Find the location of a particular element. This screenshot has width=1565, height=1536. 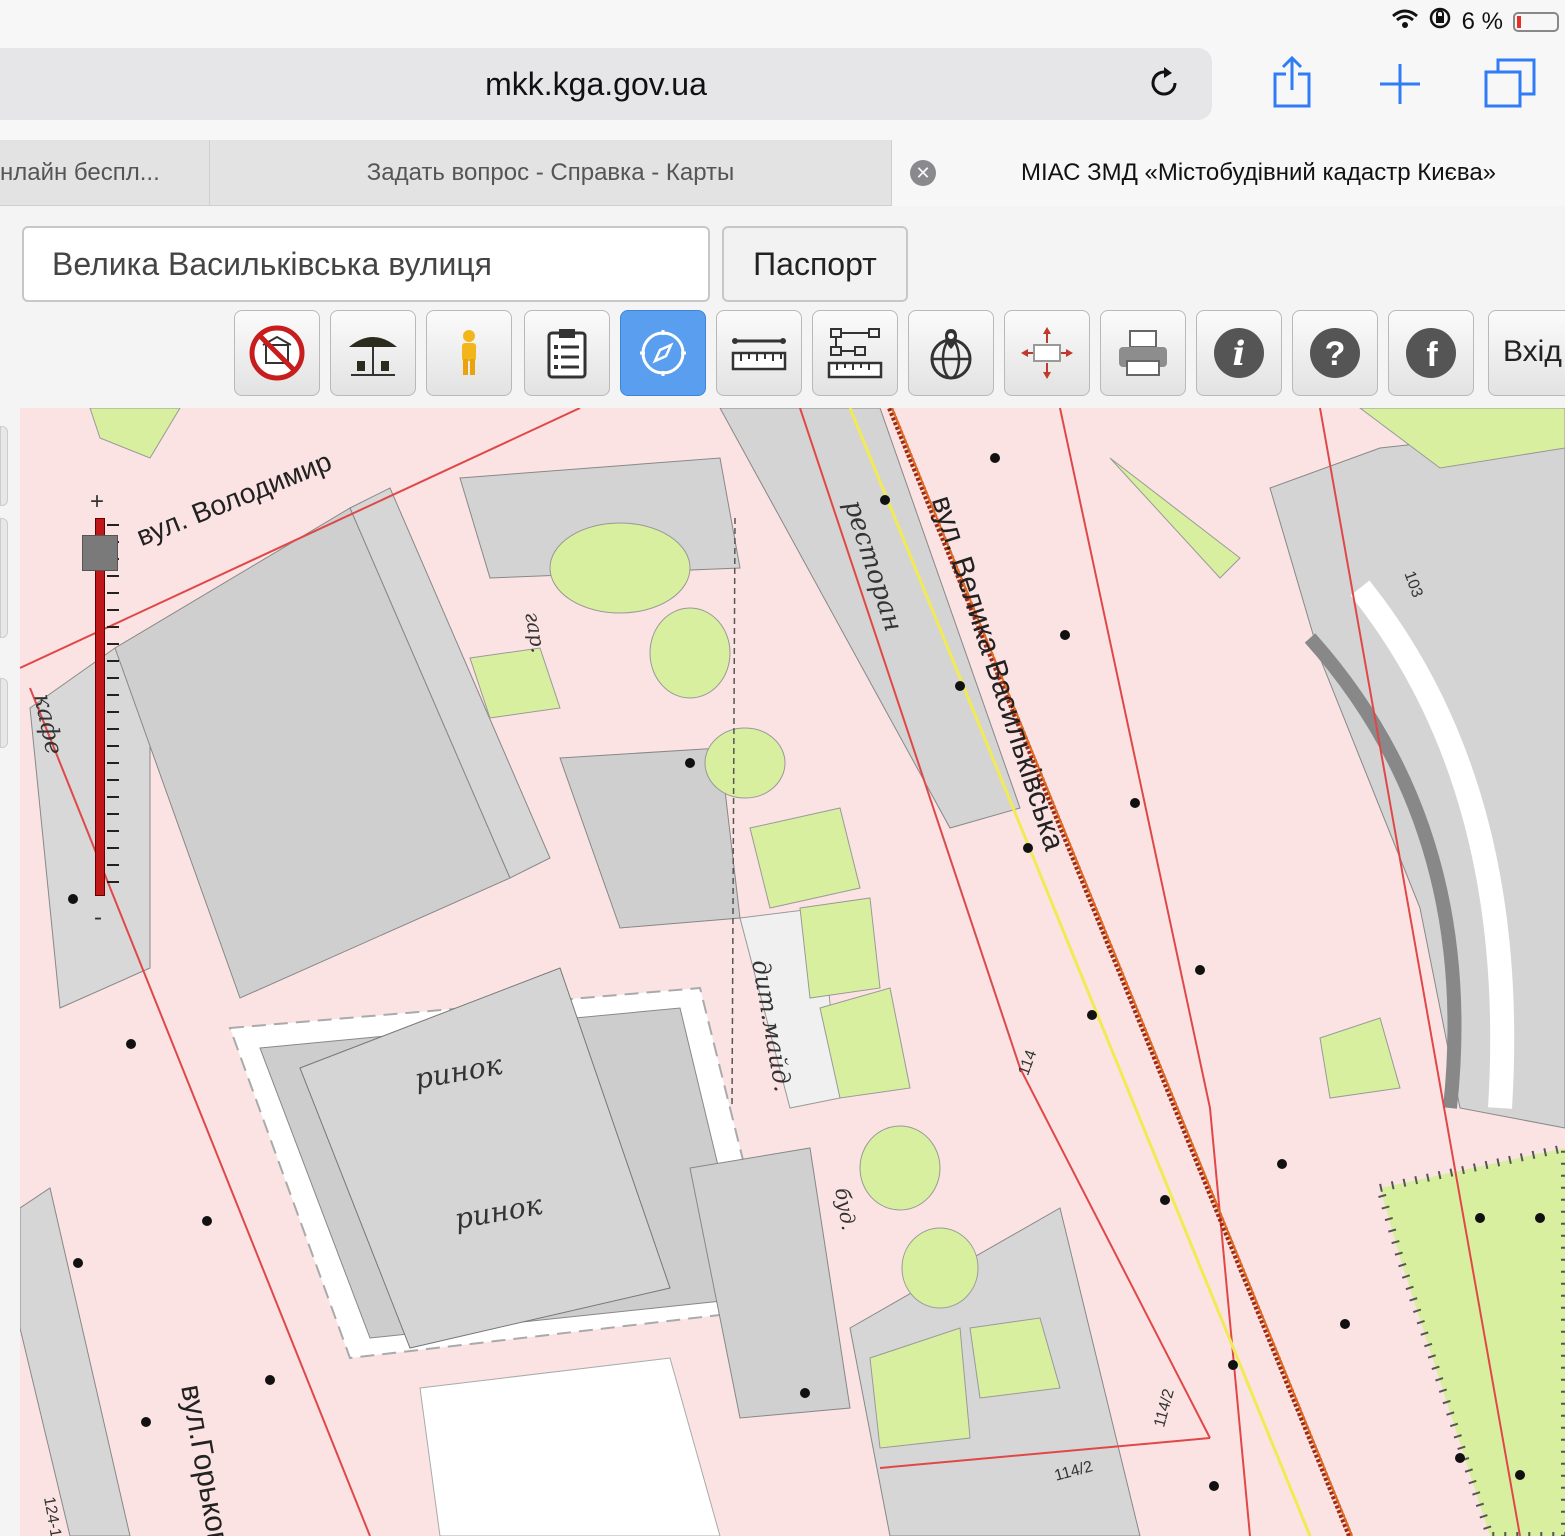

street-view-person-icon is located at coordinates (469, 352).